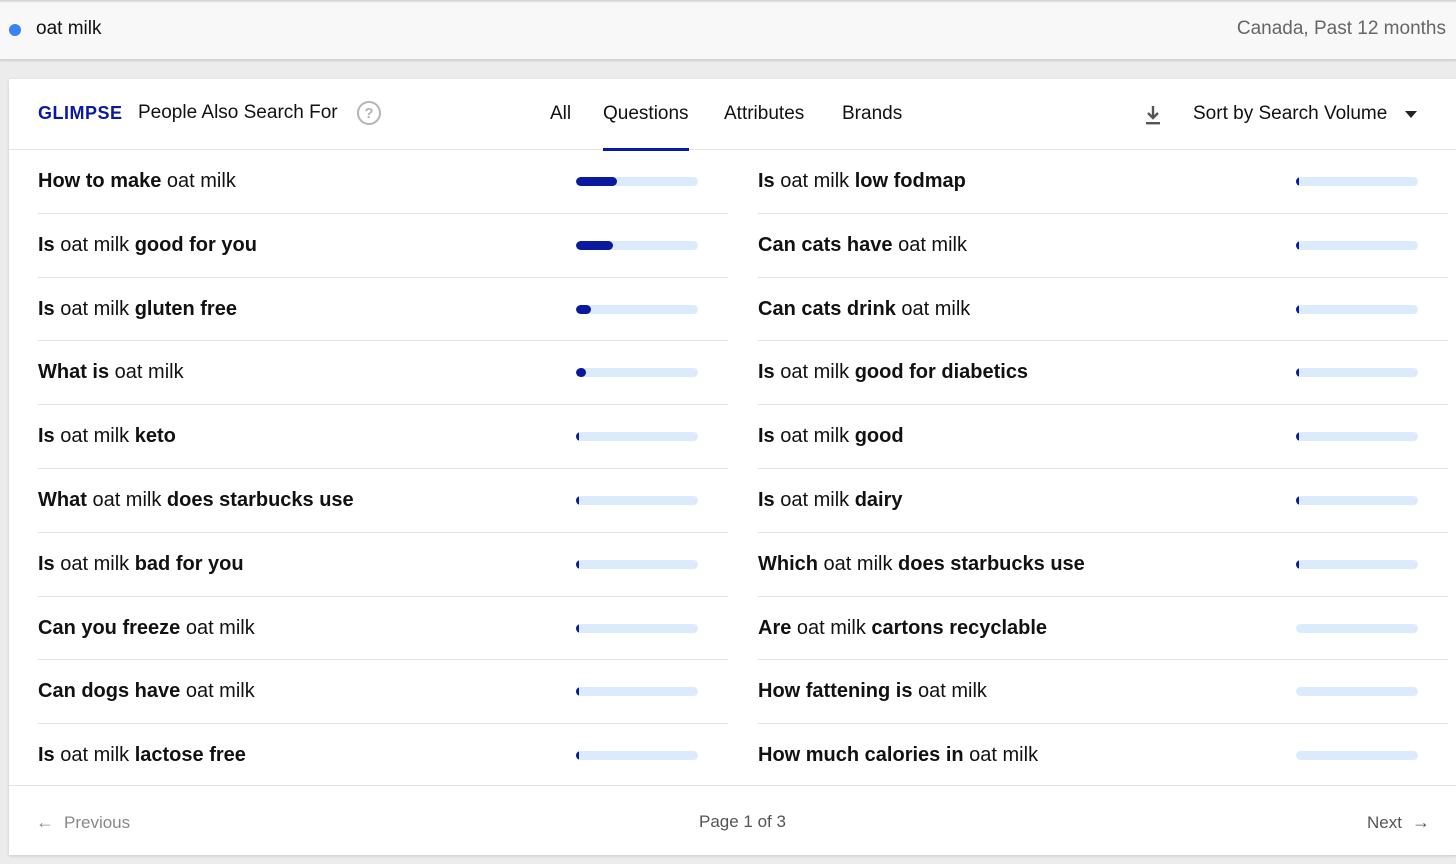  I want to click on chevron-down-icon, so click(1411, 114).